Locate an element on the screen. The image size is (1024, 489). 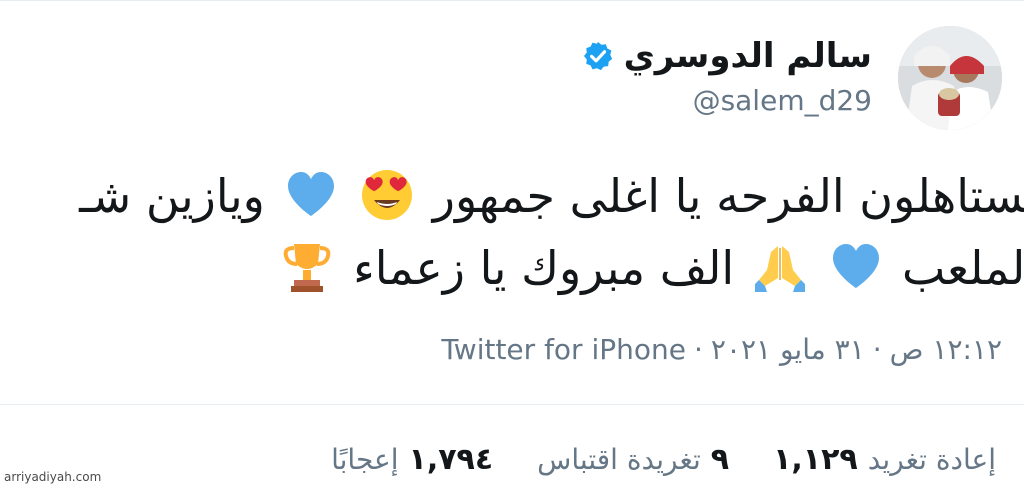
author-name-row: سالم الدوسري is located at coordinates (727, 56).